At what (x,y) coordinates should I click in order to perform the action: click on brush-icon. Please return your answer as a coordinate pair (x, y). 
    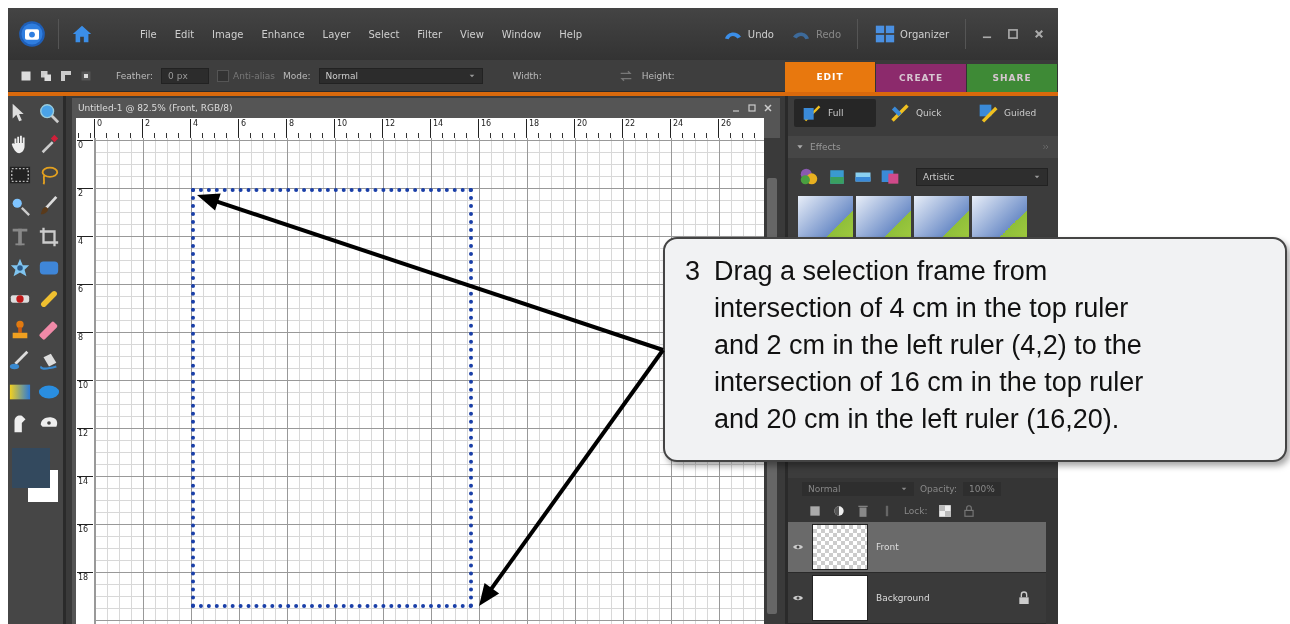
    Looking at the image, I should click on (49, 206).